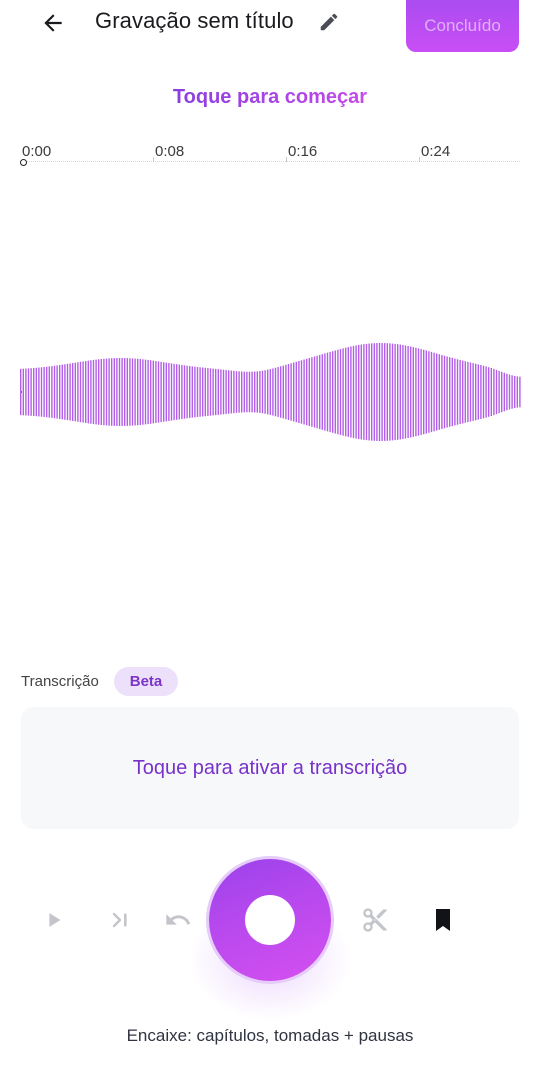  I want to click on back-button, so click(53, 23).